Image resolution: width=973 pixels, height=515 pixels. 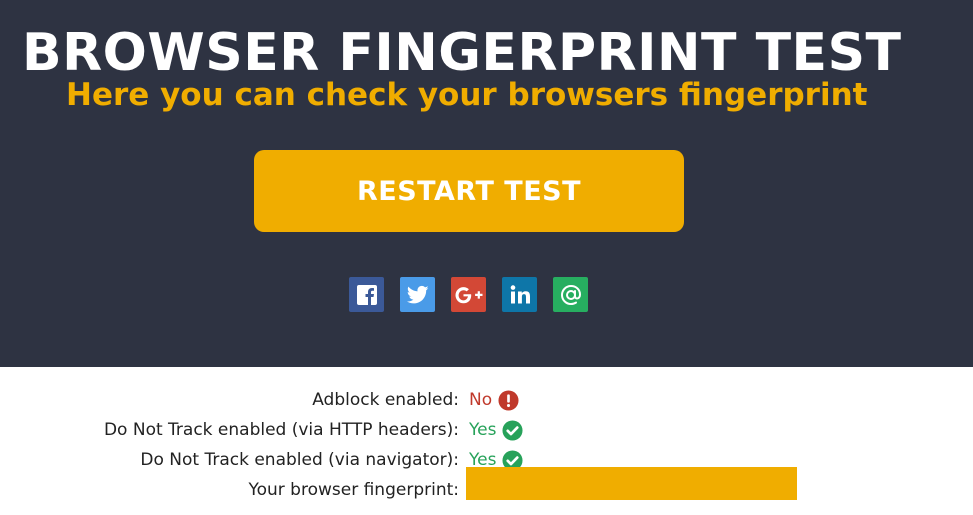 I want to click on linkedin-share-button, so click(x=519, y=294).